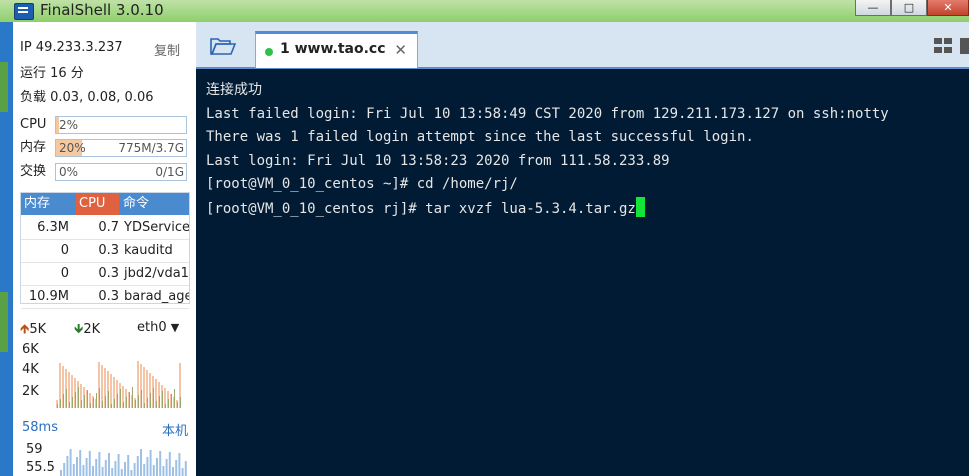 This screenshot has width=969, height=476. What do you see at coordinates (909, 8) in the screenshot?
I see `maximize-button: □` at bounding box center [909, 8].